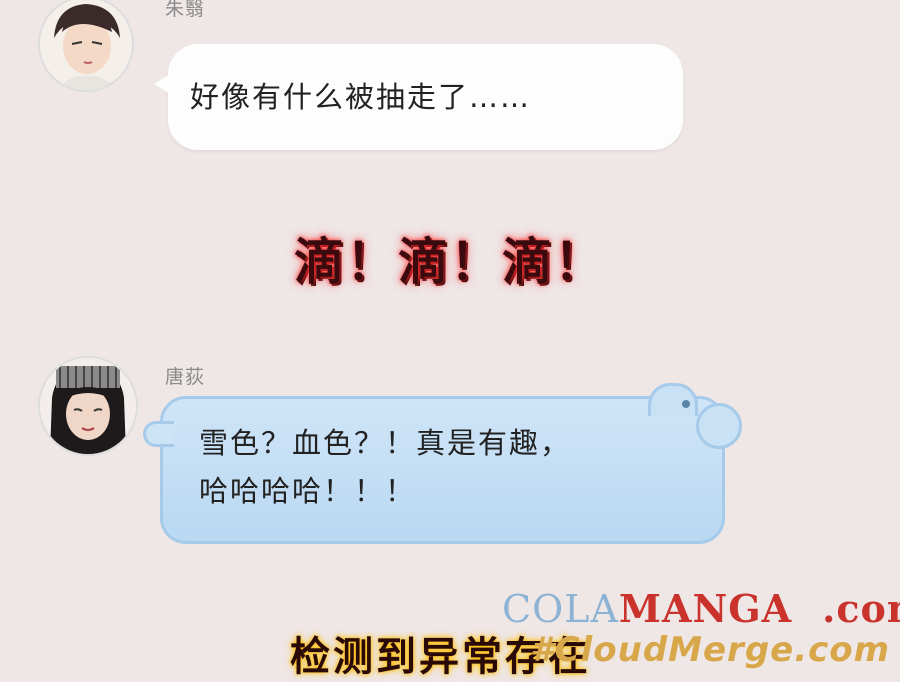  I want to click on watermark-line-1: COLAMANGA .com, so click(701, 608).